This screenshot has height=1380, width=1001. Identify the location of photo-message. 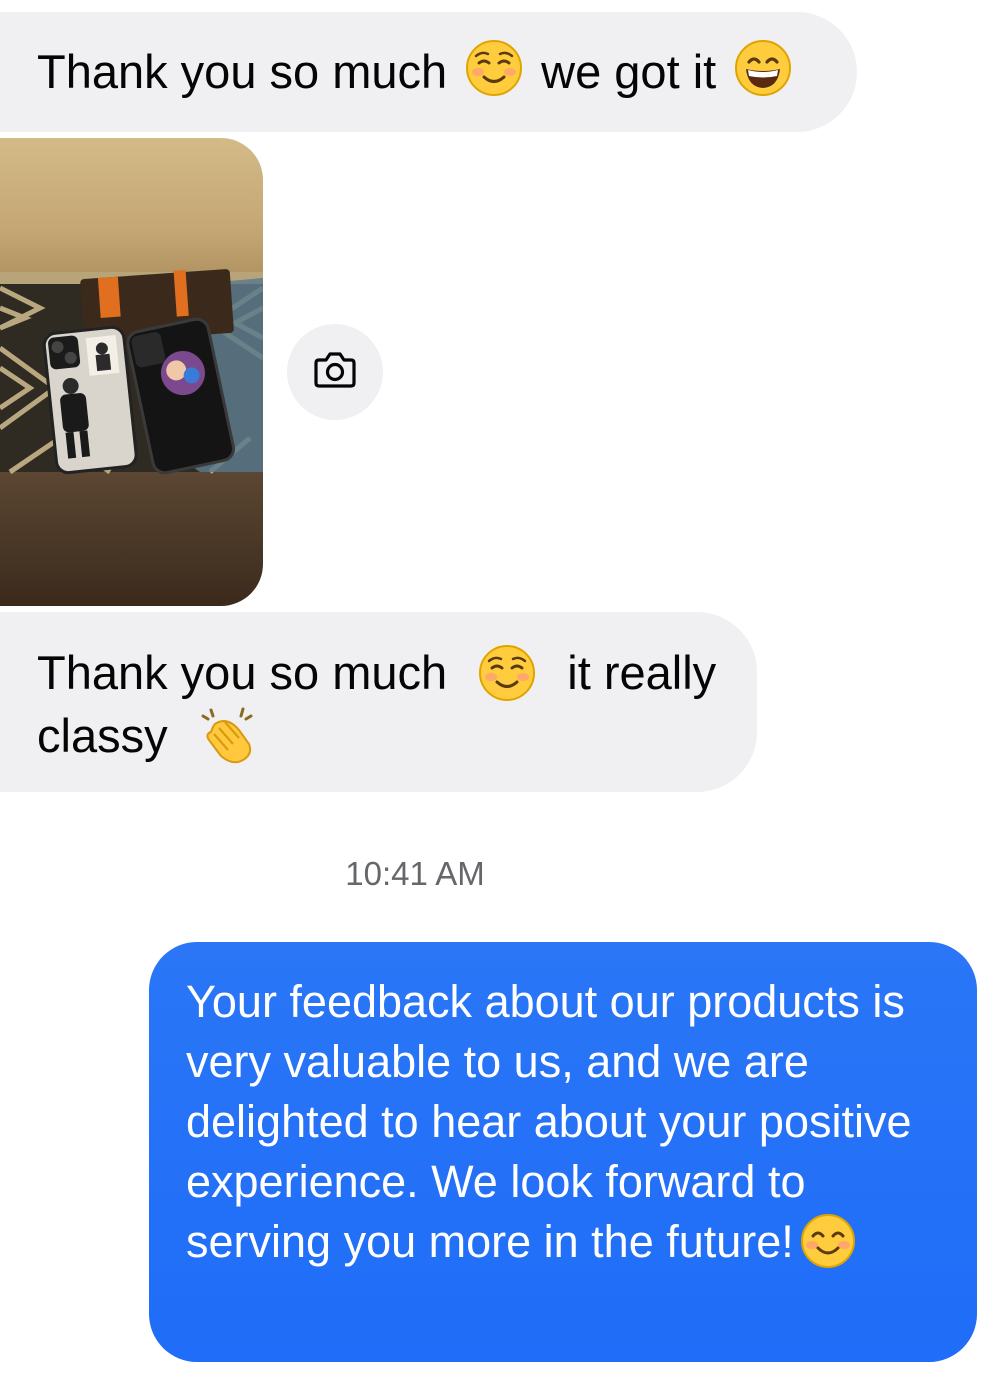
(131, 372).